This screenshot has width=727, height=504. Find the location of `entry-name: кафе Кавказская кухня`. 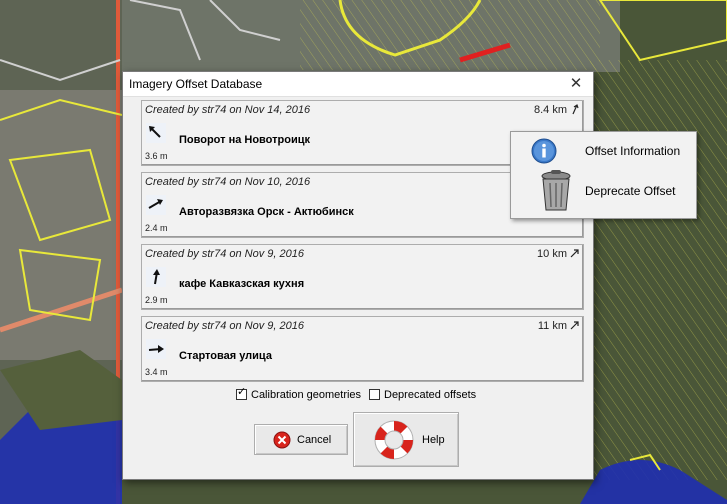

entry-name: кафе Кавказская кухня is located at coordinates (242, 284).